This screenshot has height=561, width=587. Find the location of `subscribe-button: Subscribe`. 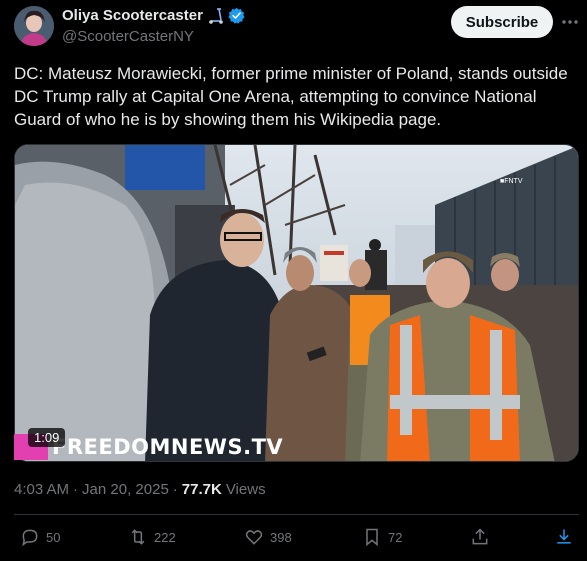

subscribe-button: Subscribe is located at coordinates (502, 22).